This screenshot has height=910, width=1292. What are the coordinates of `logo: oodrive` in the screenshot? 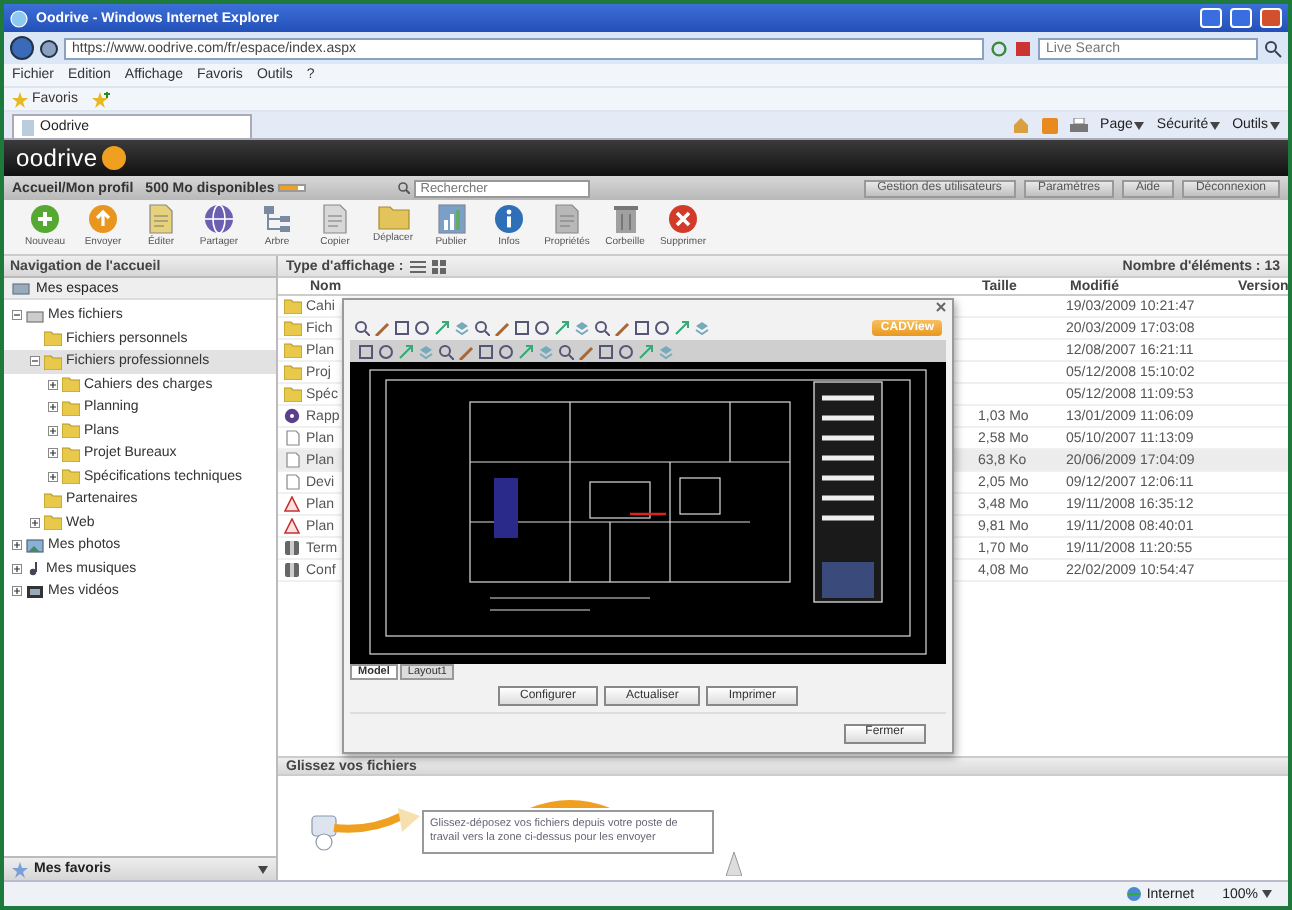 It's located at (57, 158).